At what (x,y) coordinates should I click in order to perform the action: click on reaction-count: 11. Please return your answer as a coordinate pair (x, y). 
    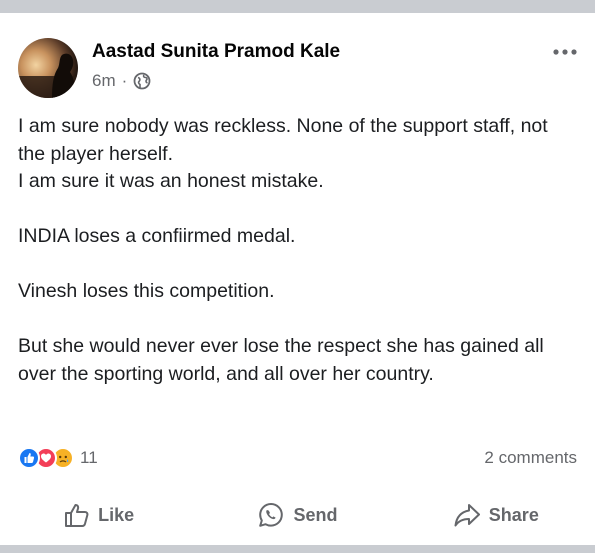
    Looking at the image, I should click on (89, 457).